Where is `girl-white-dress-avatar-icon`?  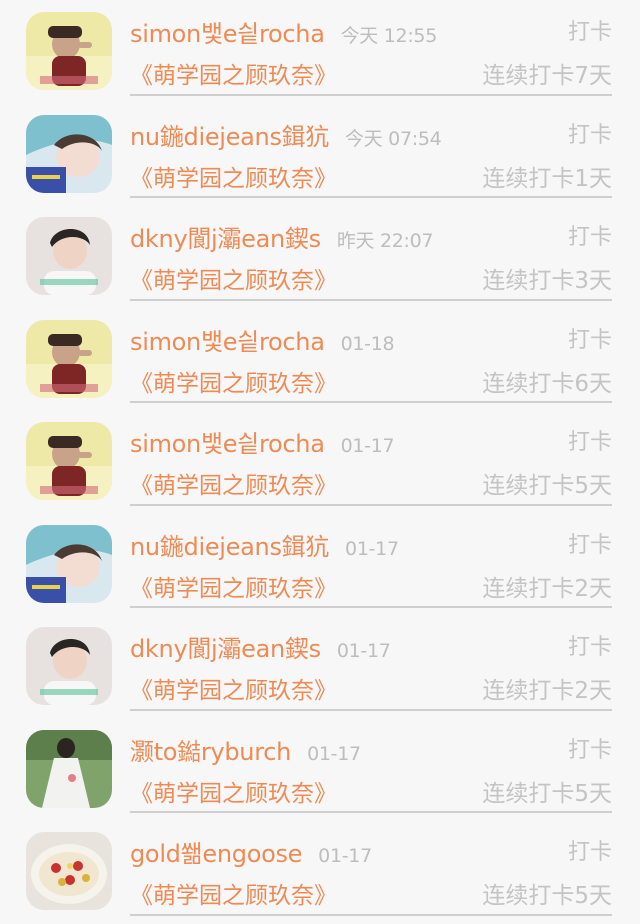
girl-white-dress-avatar-icon is located at coordinates (69, 768).